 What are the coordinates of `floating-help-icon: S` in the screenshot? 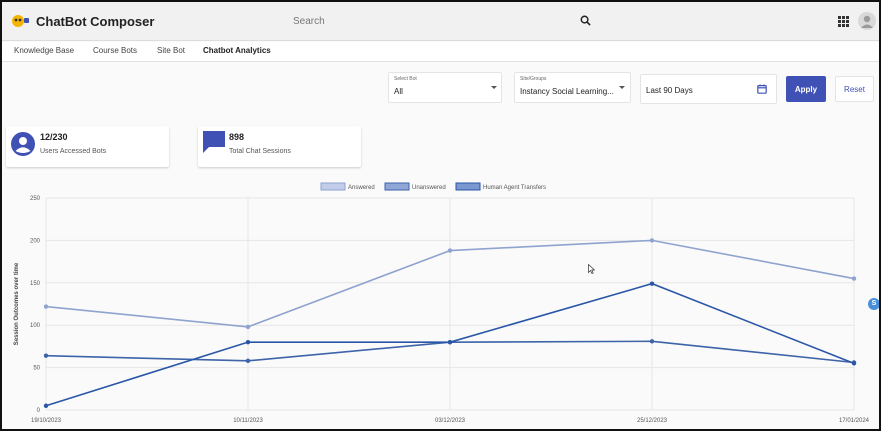 It's located at (873, 304).